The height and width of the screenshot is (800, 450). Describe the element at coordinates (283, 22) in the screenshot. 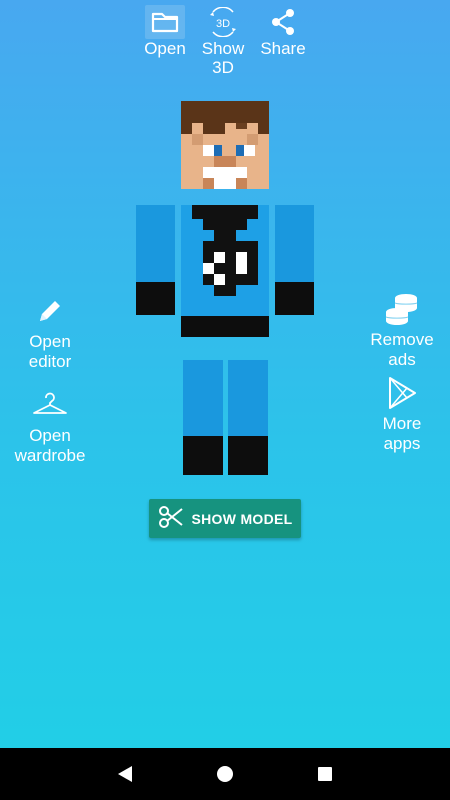

I see `share-icon` at that location.